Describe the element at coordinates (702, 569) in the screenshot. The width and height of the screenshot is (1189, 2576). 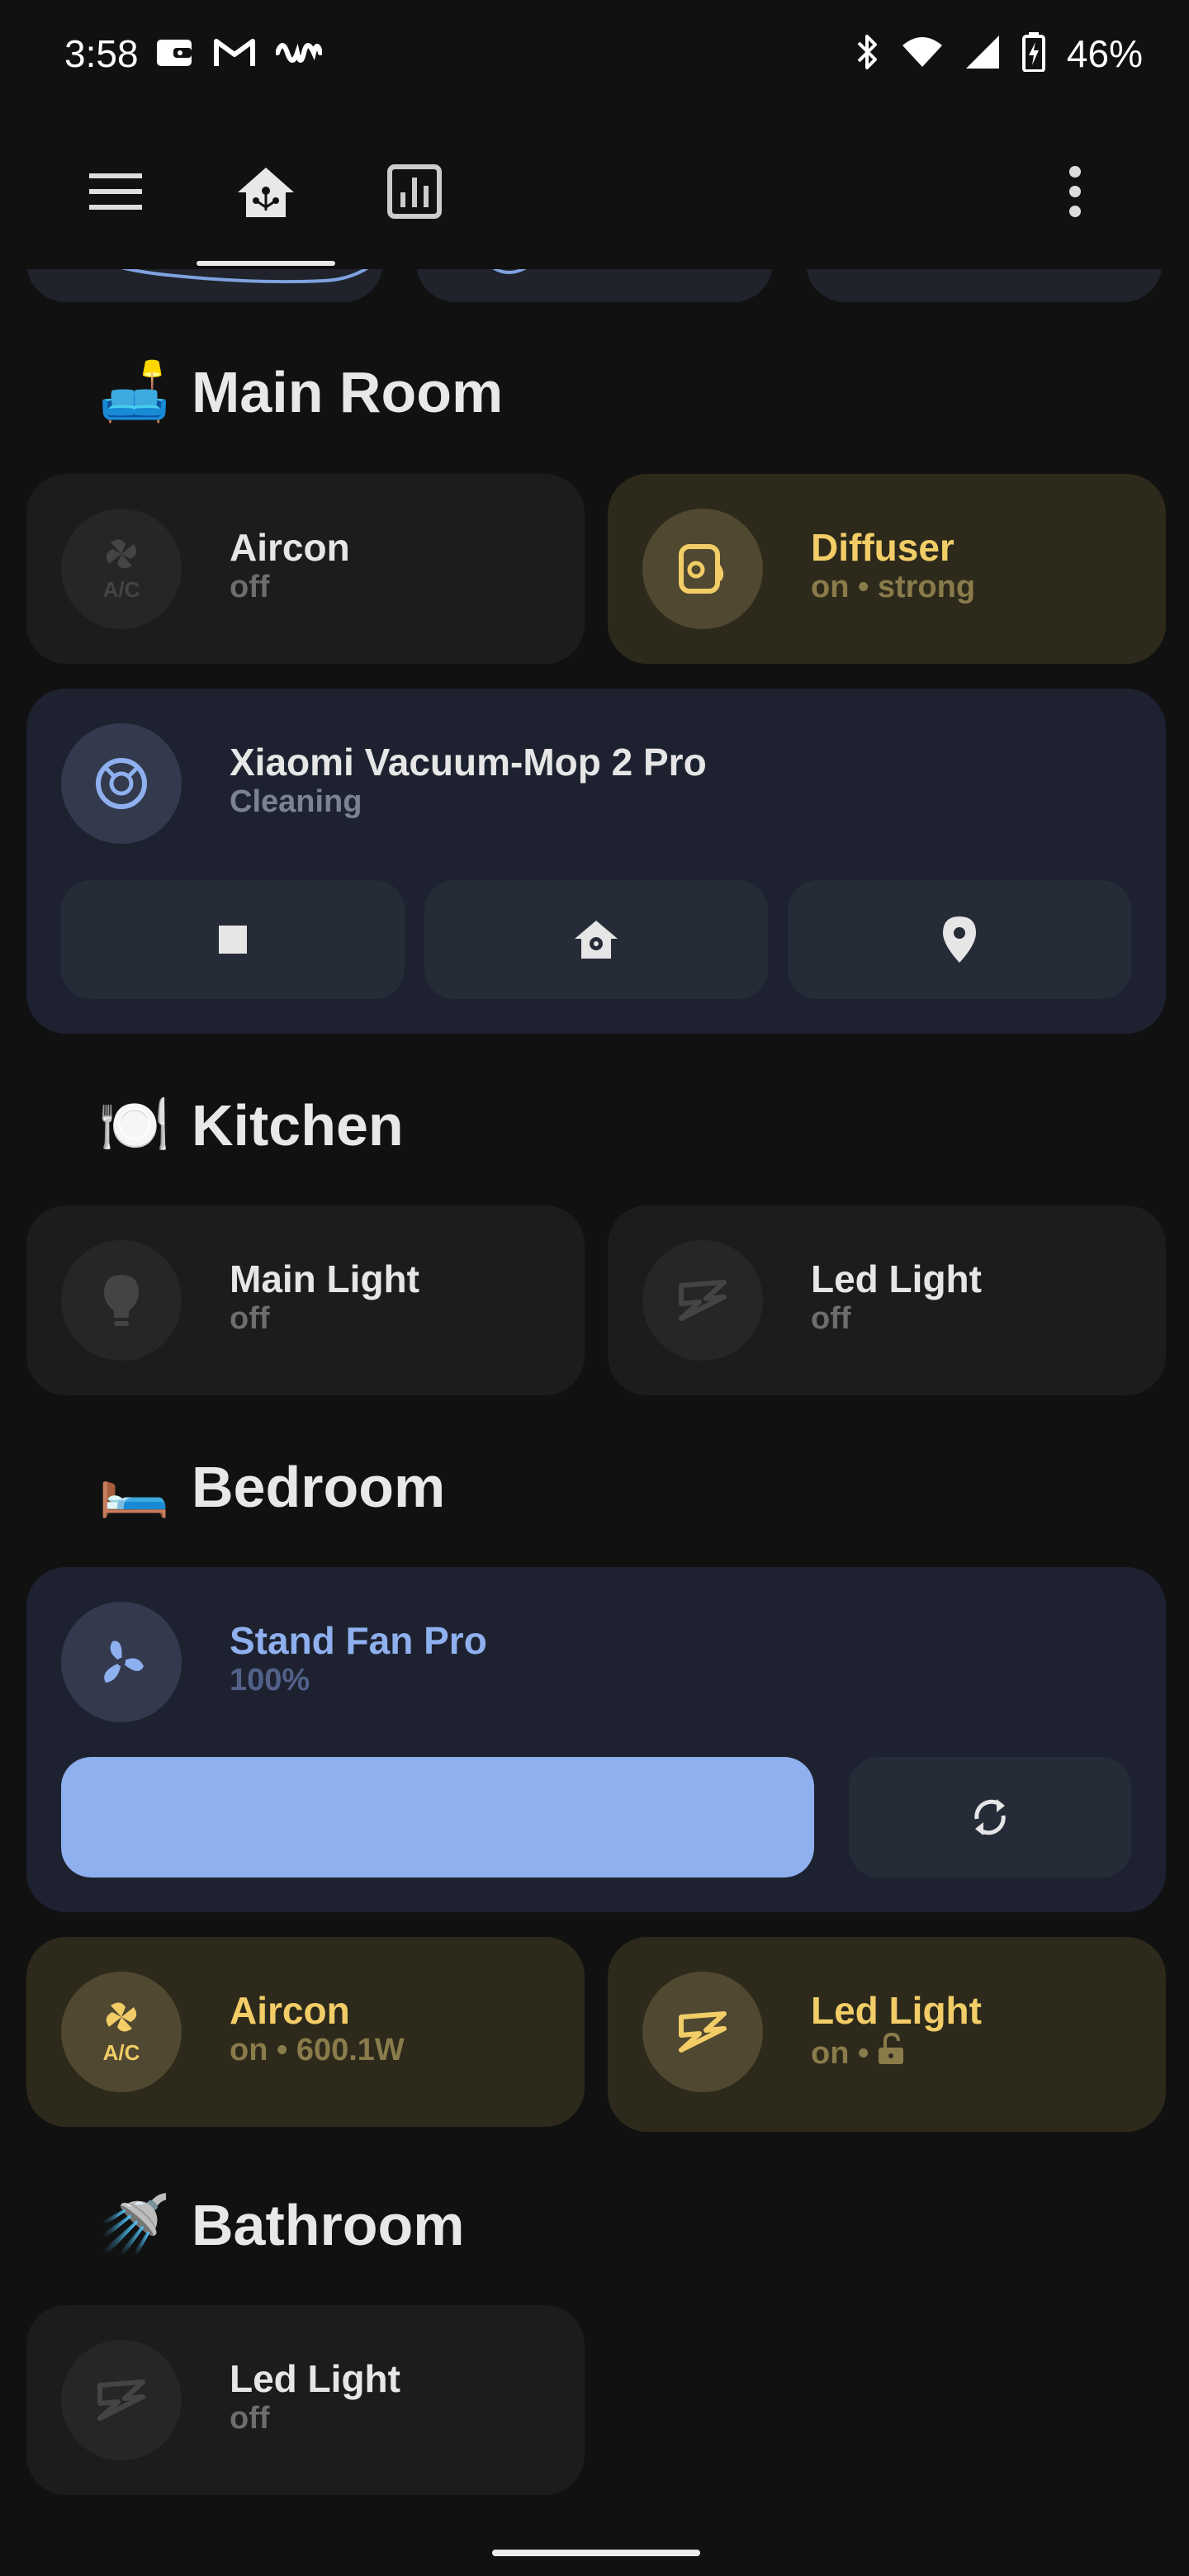
I see `diffuser-icon` at that location.